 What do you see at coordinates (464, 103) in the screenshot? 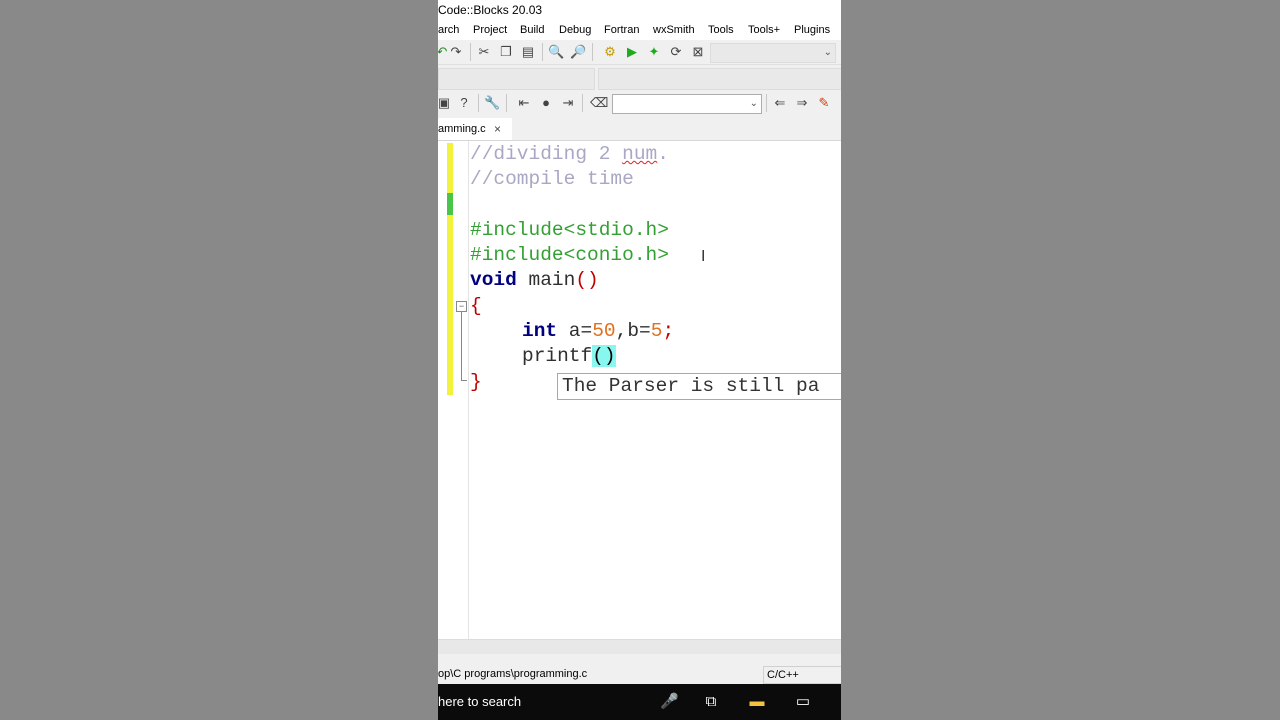
I see `help-icon: ?` at bounding box center [464, 103].